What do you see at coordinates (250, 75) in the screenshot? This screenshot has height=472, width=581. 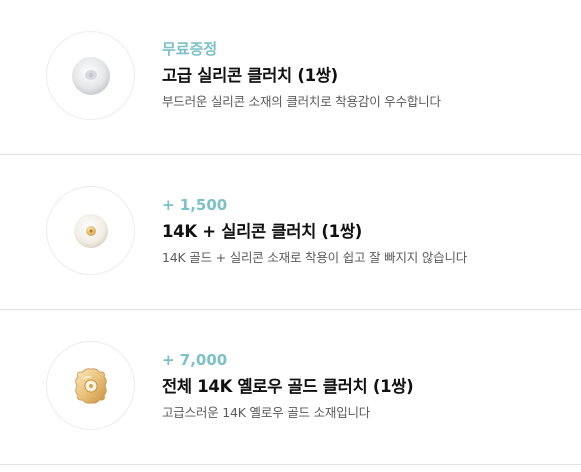 I see `option-title: 고급 실리콘 클러치 (1쌍)` at bounding box center [250, 75].